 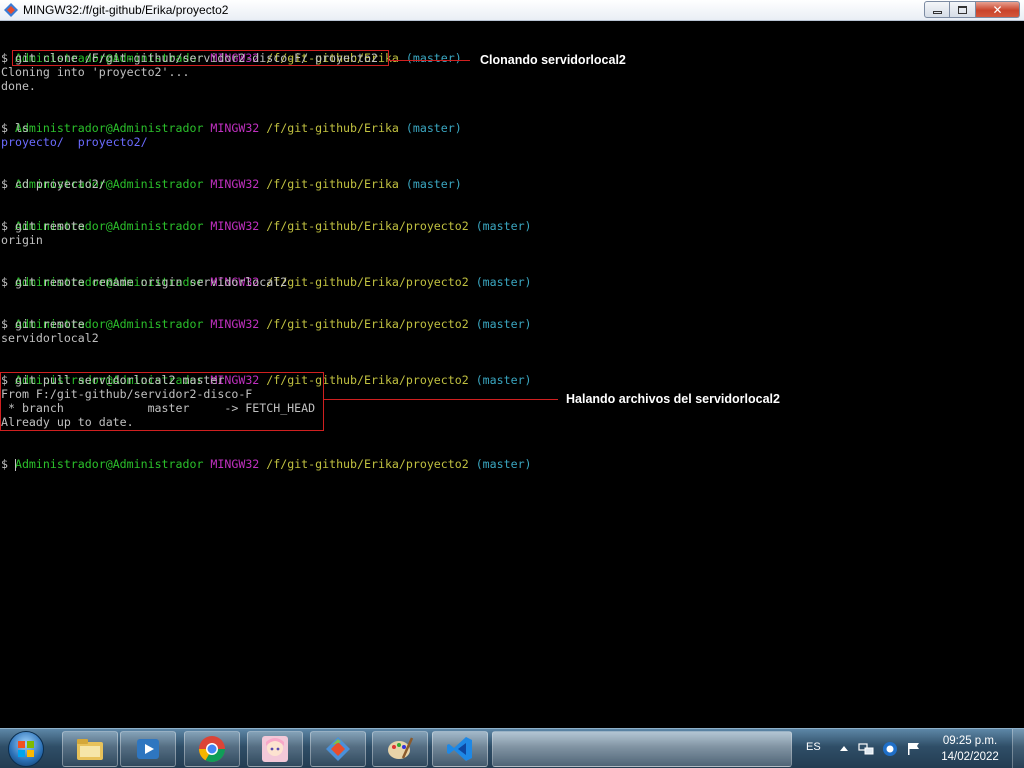 What do you see at coordinates (866, 749) in the screenshot?
I see `network-icon` at bounding box center [866, 749].